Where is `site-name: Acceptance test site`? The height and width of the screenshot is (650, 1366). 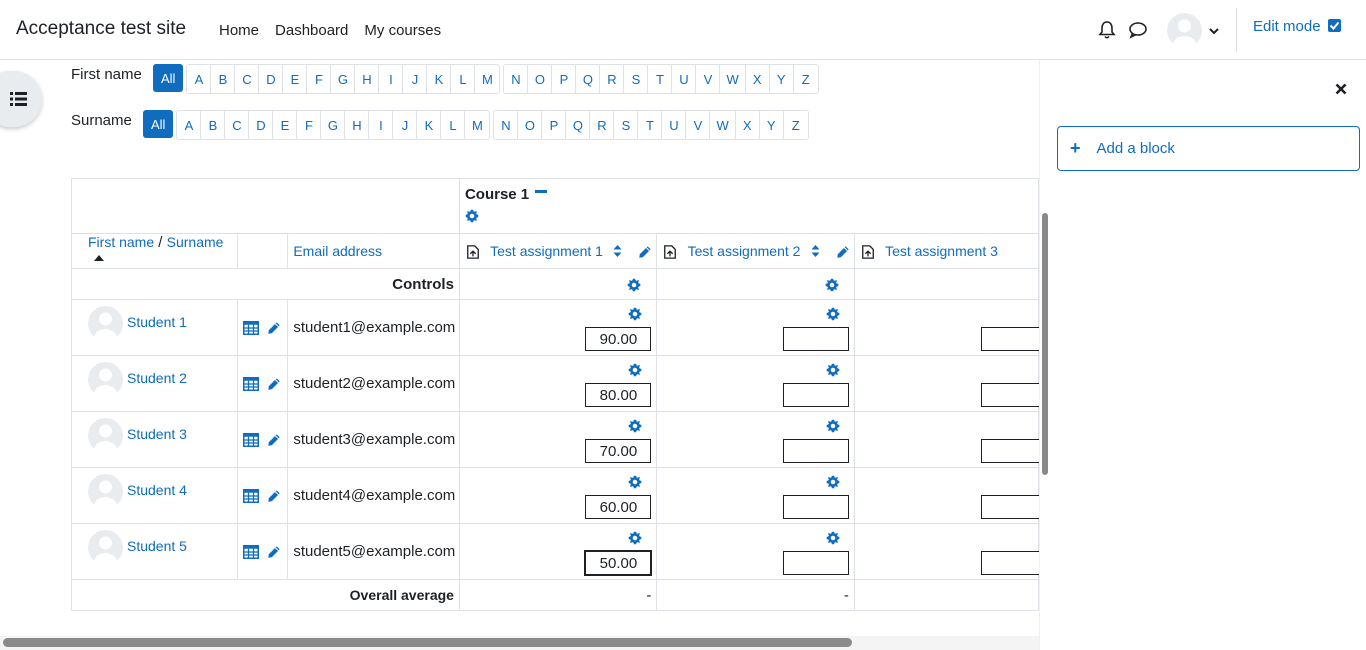
site-name: Acceptance test site is located at coordinates (101, 29).